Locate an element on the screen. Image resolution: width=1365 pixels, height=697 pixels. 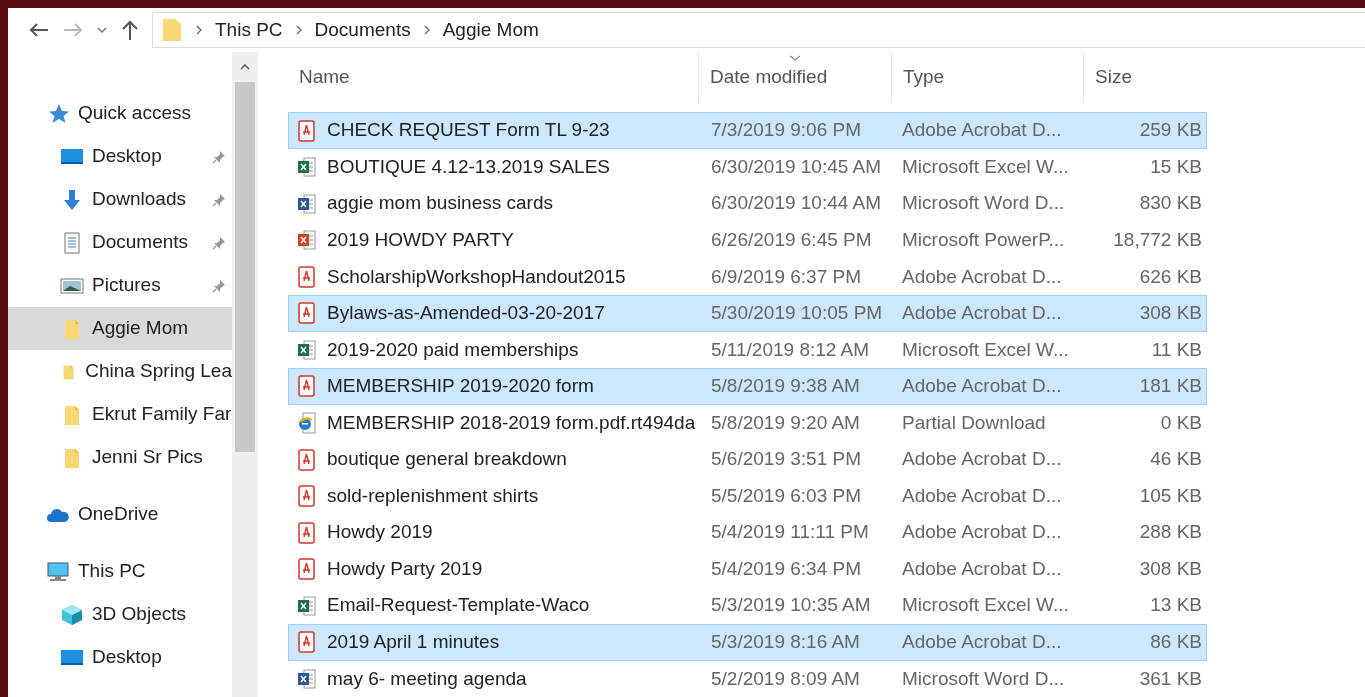
forward-arrow-icon is located at coordinates (73, 30).